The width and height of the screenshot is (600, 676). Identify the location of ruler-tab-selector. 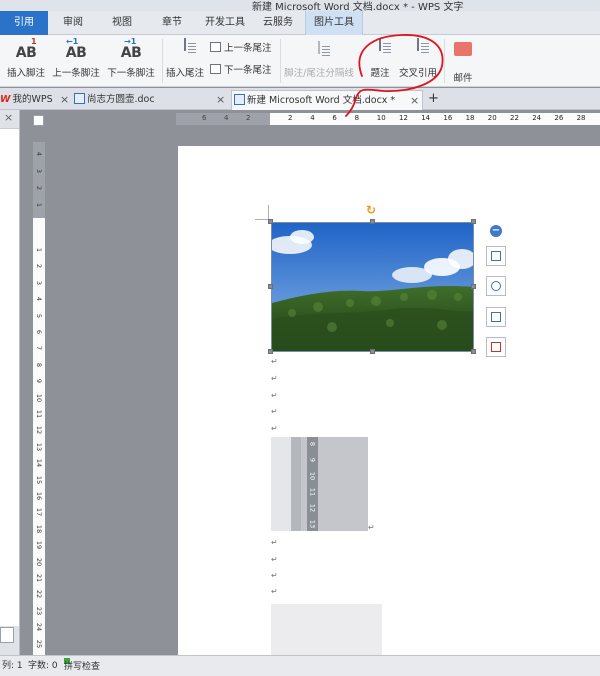
(38, 120).